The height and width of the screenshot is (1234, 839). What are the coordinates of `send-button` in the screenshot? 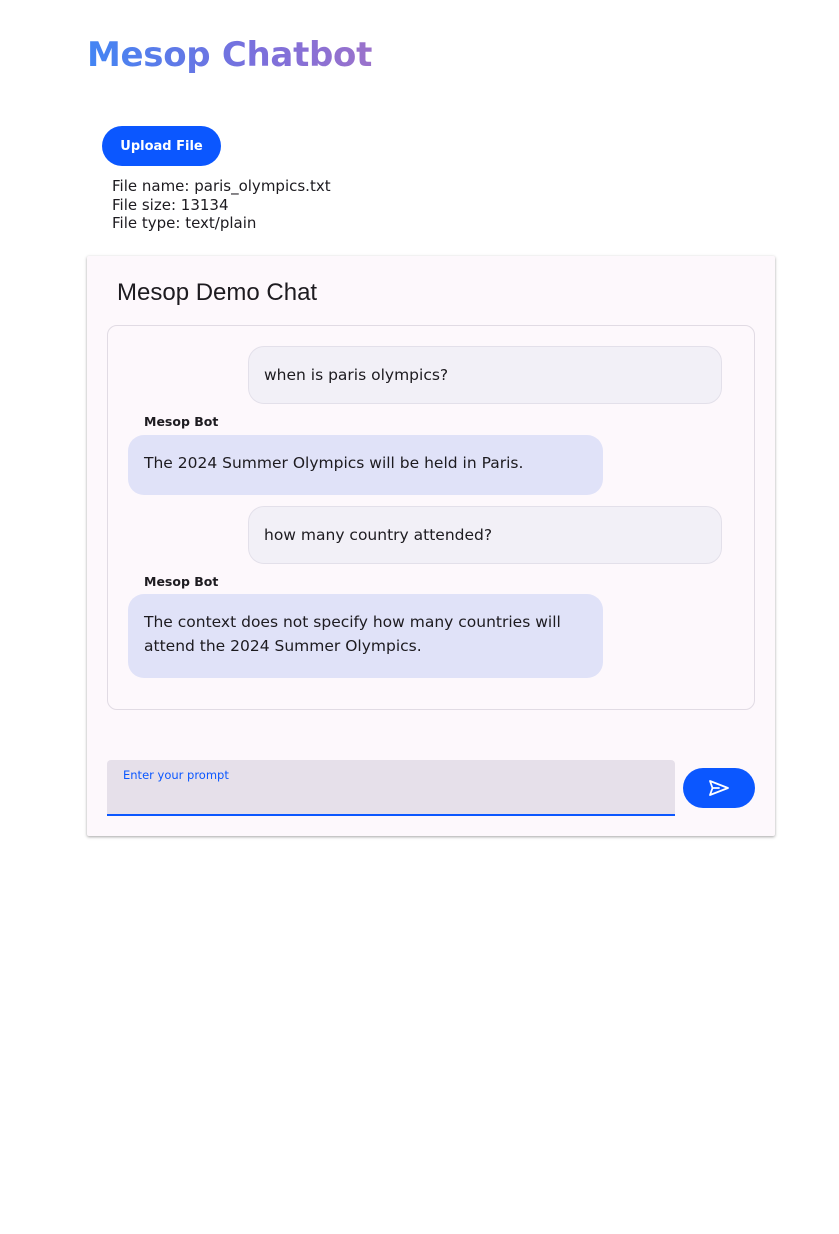 It's located at (719, 788).